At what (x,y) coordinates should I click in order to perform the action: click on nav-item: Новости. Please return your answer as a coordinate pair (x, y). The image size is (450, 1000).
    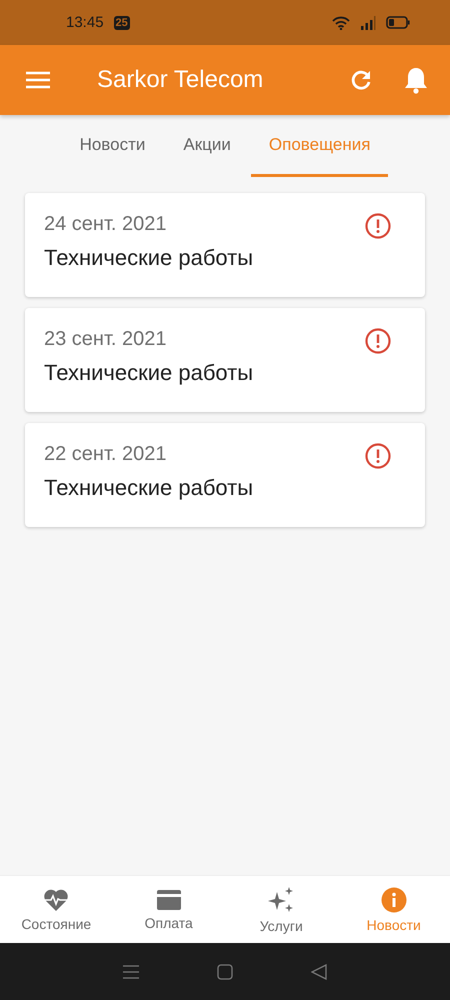
    Looking at the image, I should click on (394, 909).